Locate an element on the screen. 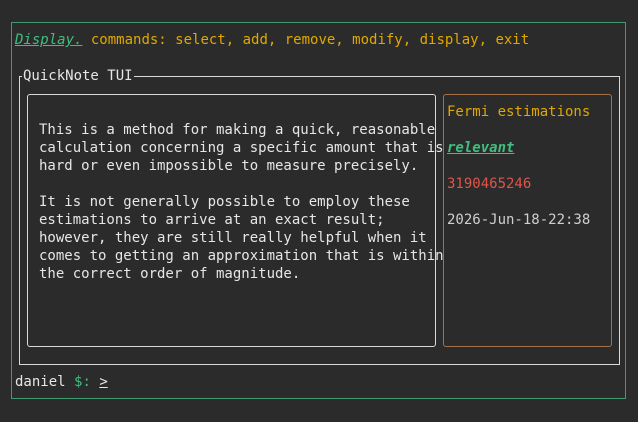  mode-label: Display. is located at coordinates (49, 40).